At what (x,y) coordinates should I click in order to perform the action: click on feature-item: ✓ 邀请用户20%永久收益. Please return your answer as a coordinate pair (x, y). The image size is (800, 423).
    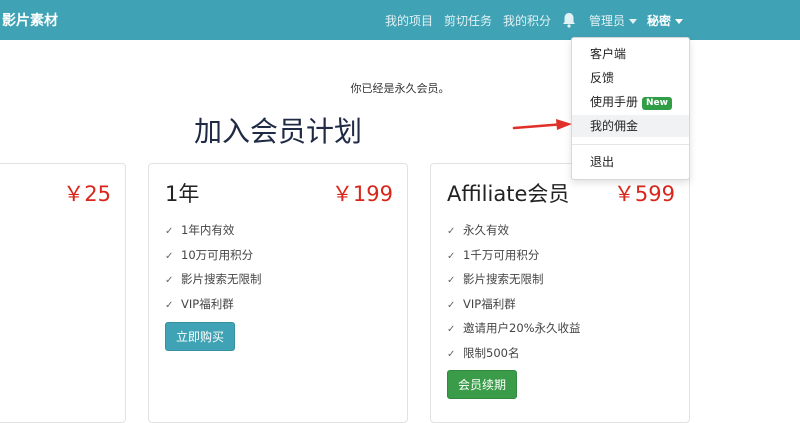
    Looking at the image, I should click on (514, 332).